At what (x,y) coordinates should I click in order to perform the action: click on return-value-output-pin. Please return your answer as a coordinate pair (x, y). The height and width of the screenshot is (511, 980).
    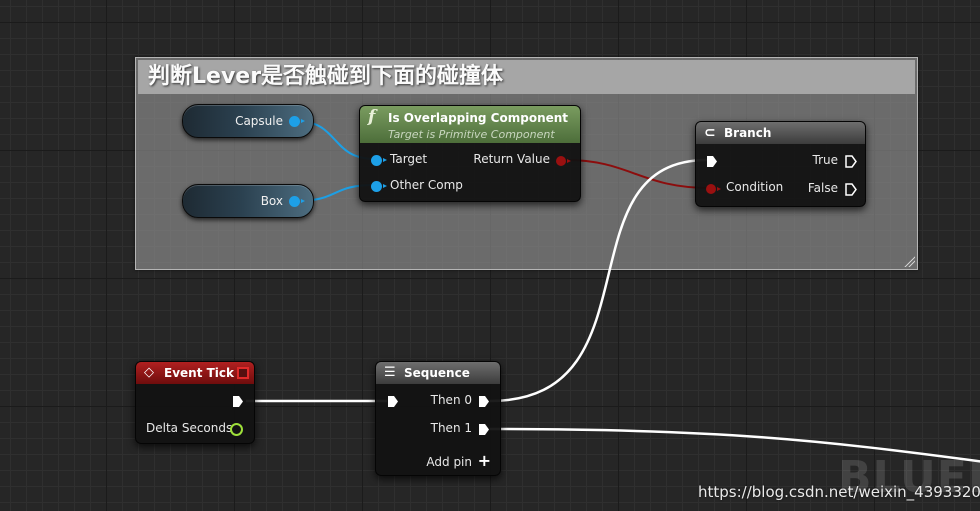
    Looking at the image, I should click on (563, 161).